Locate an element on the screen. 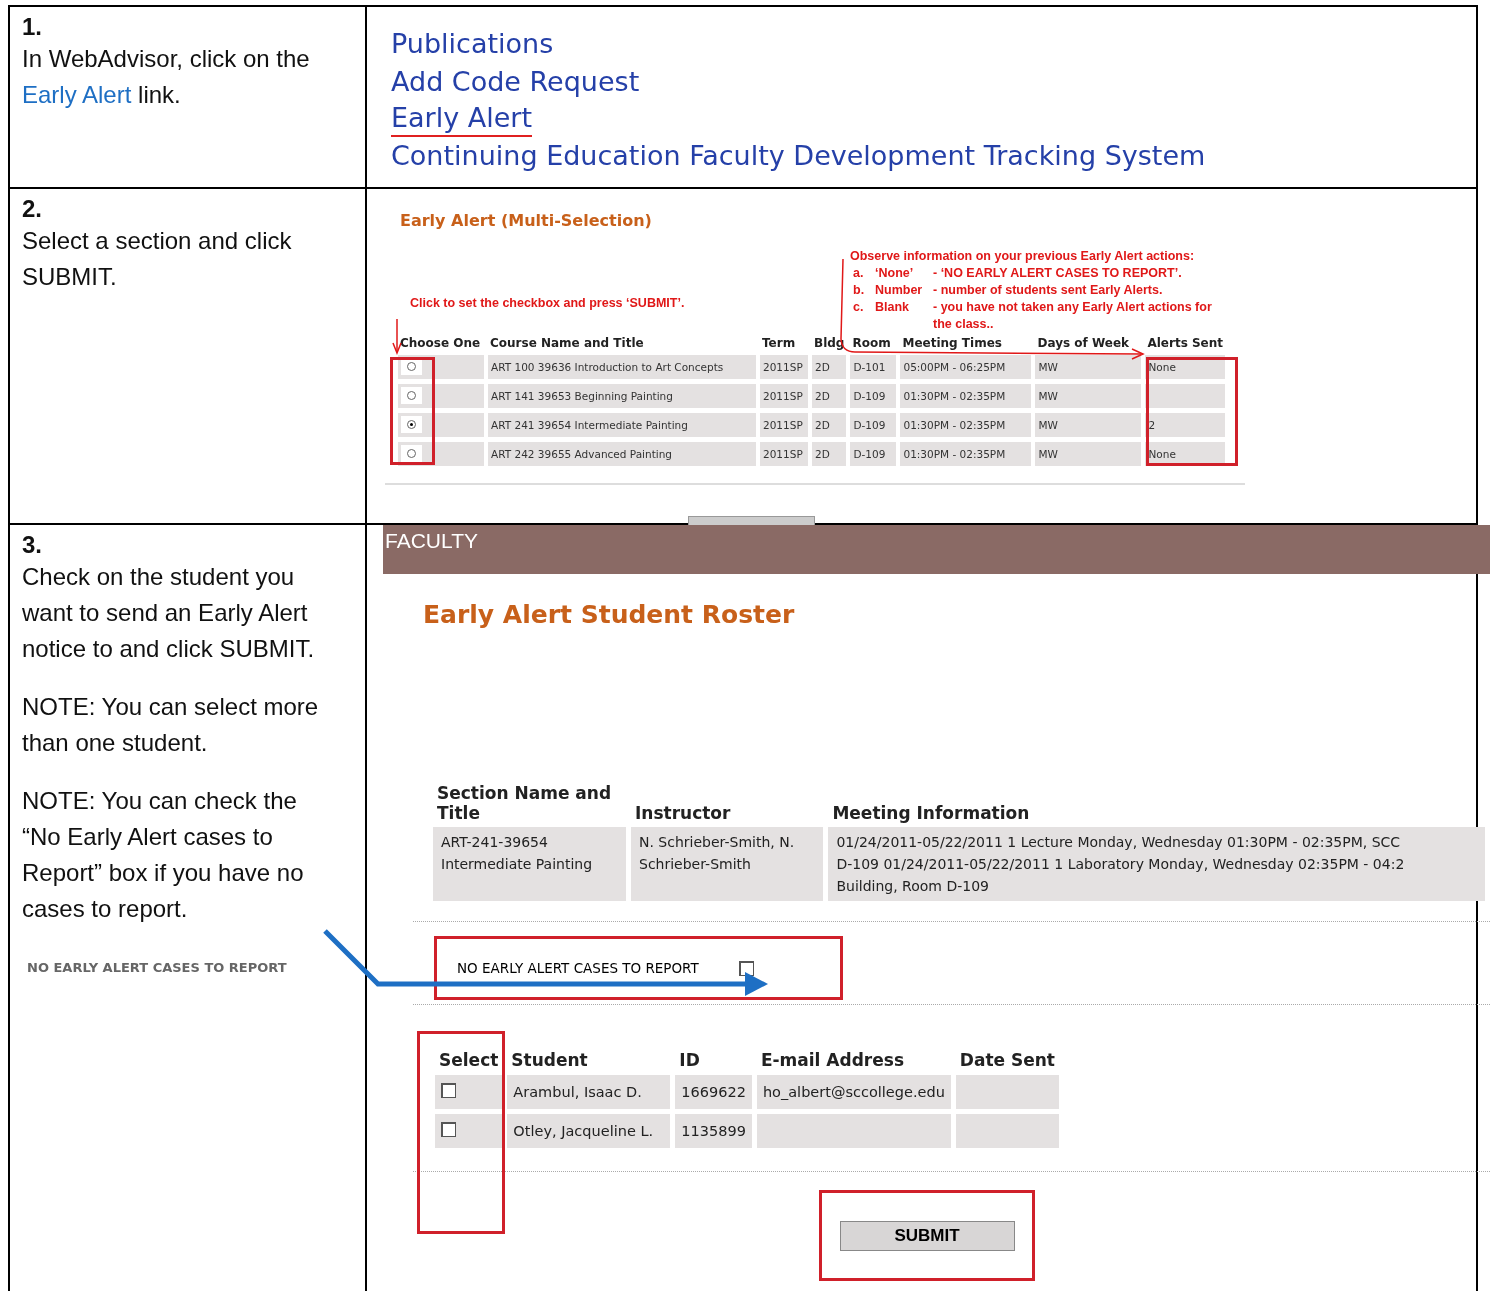  inset-label: NO EARLY ALERT CASES TO REPORT is located at coordinates (157, 967).